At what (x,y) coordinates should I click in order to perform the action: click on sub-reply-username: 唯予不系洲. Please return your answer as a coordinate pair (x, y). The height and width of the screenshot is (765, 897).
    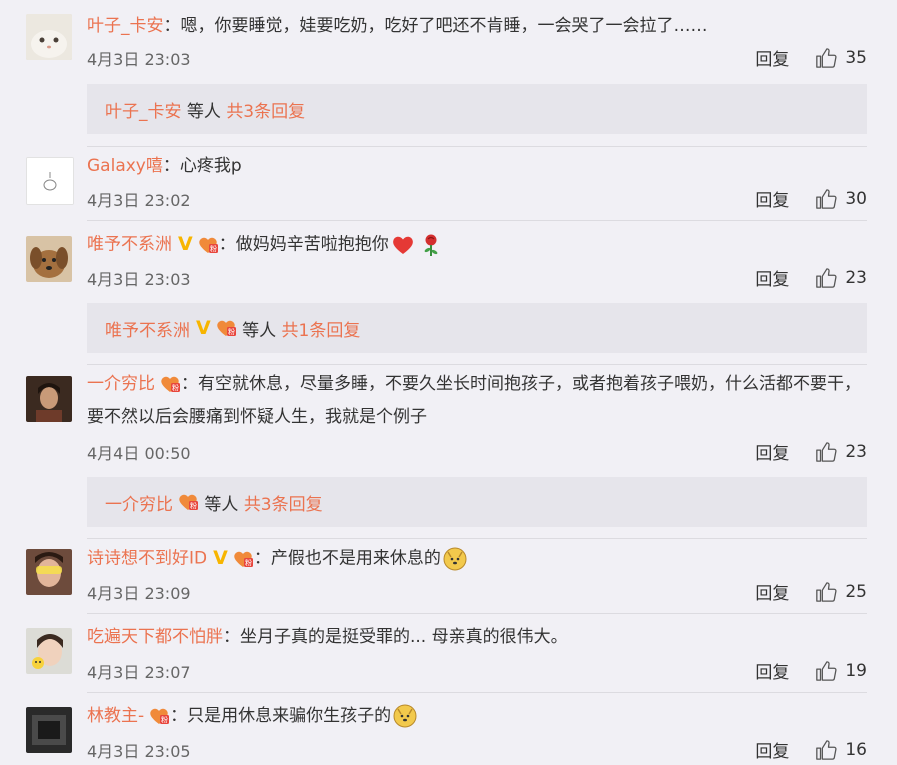
    Looking at the image, I should click on (147, 328).